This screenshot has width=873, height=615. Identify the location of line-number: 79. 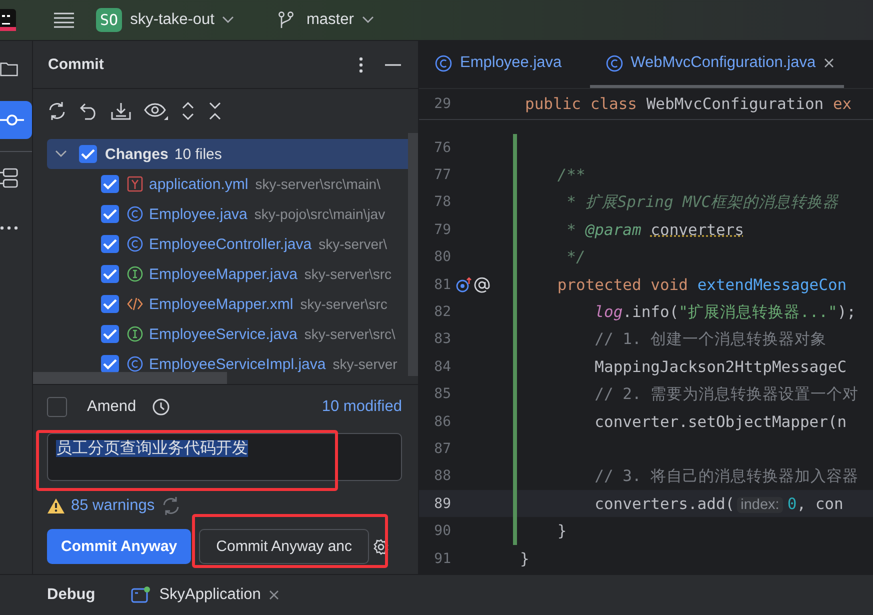
(442, 230).